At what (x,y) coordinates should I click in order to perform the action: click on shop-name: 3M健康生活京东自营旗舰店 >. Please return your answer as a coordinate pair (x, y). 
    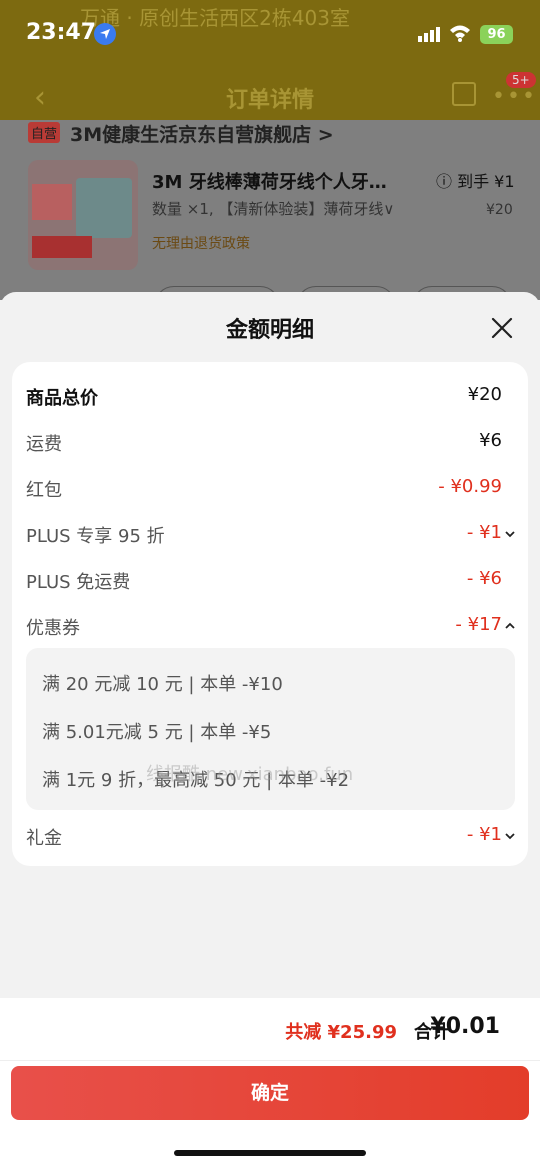
    Looking at the image, I should click on (202, 133).